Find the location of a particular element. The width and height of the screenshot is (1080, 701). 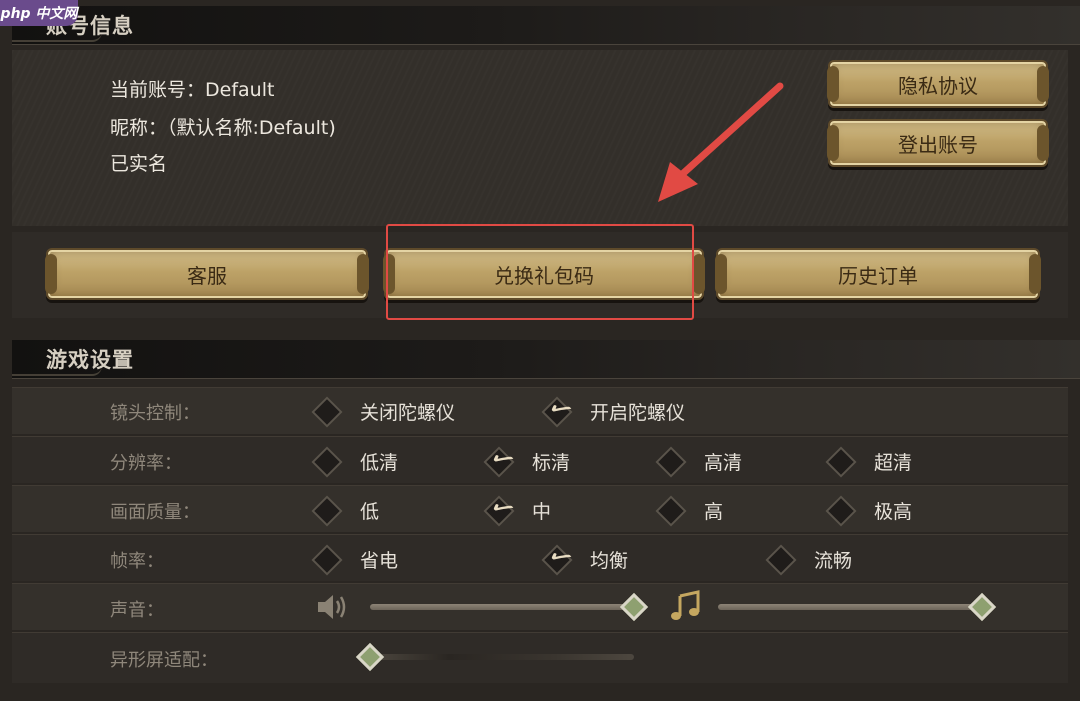

watermark-logo: php 中文网 is located at coordinates (39, 13).